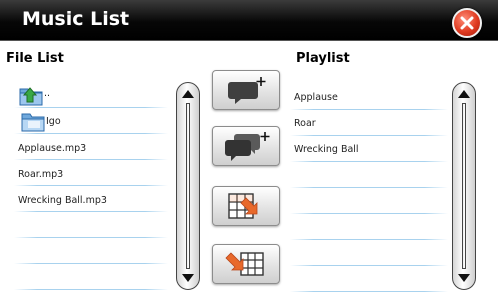  I want to click on playlist-item-label: Wrecking Ball, so click(326, 149).